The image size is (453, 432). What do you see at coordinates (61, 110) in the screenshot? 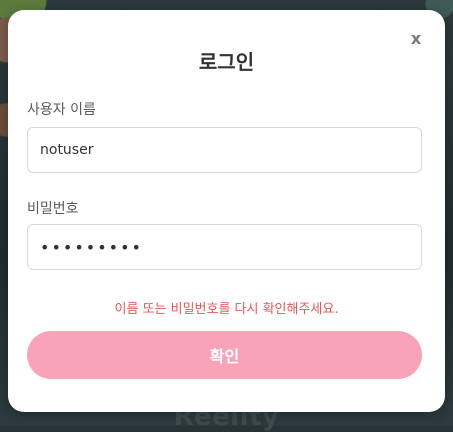
I see `username-label: 사용자 이름` at bounding box center [61, 110].